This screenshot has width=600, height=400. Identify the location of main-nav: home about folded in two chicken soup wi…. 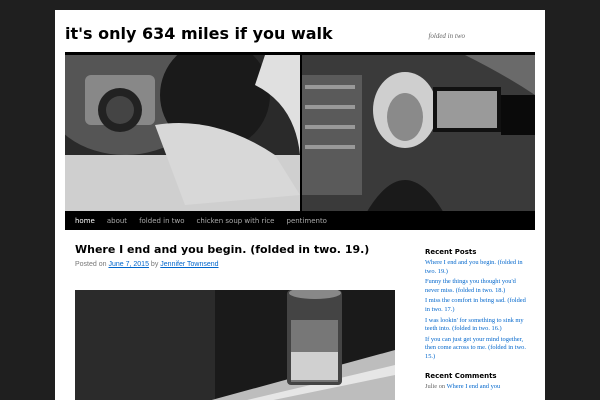
(300, 220).